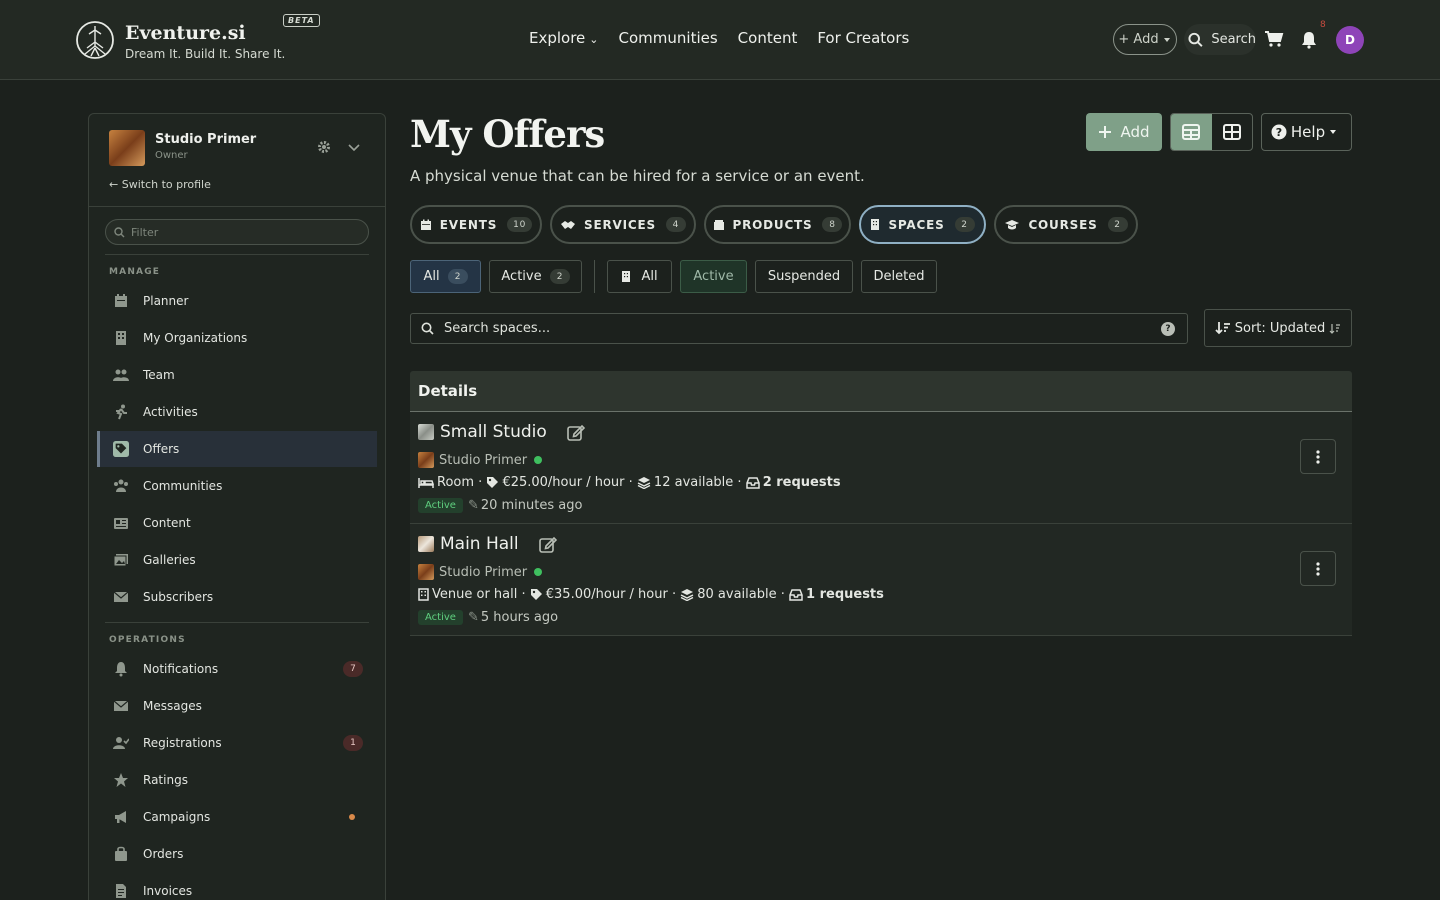 Image resolution: width=1440 pixels, height=900 pixels. Describe the element at coordinates (237, 886) in the screenshot. I see `sidebar-item-invoices: Invoices` at that location.